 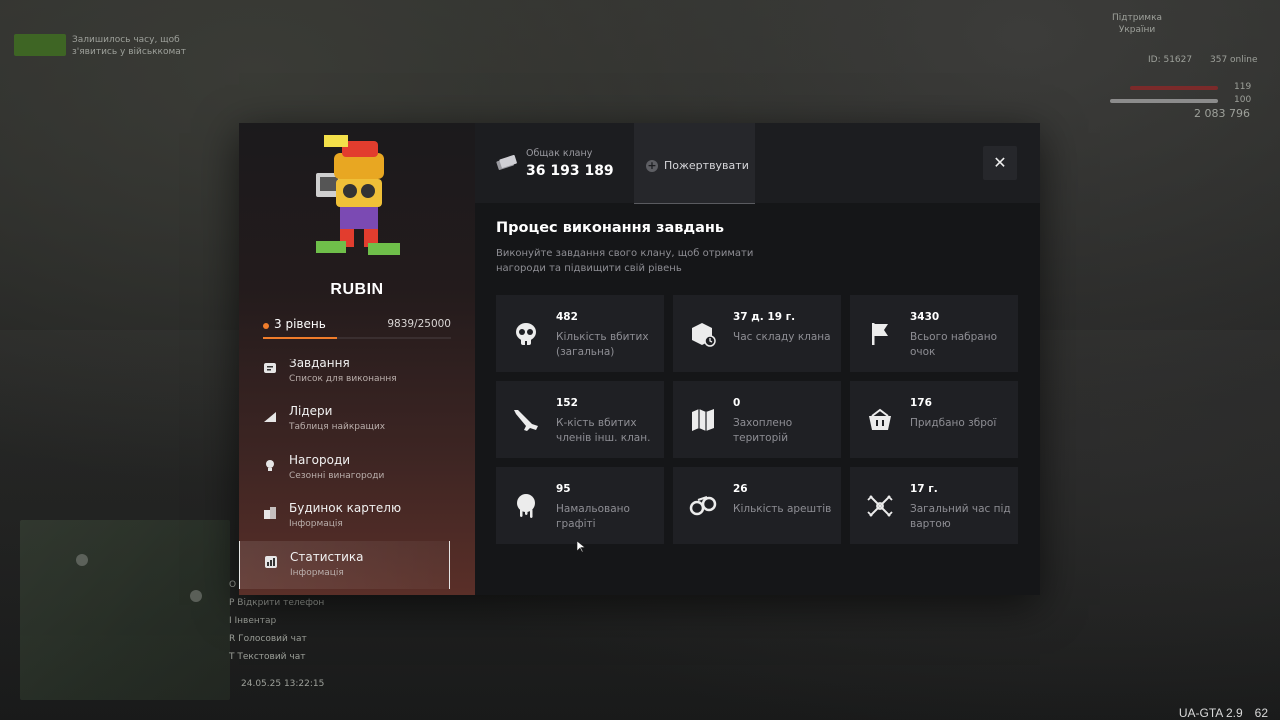 What do you see at coordinates (559, 153) in the screenshot?
I see `treasury-label: Общак клану` at bounding box center [559, 153].